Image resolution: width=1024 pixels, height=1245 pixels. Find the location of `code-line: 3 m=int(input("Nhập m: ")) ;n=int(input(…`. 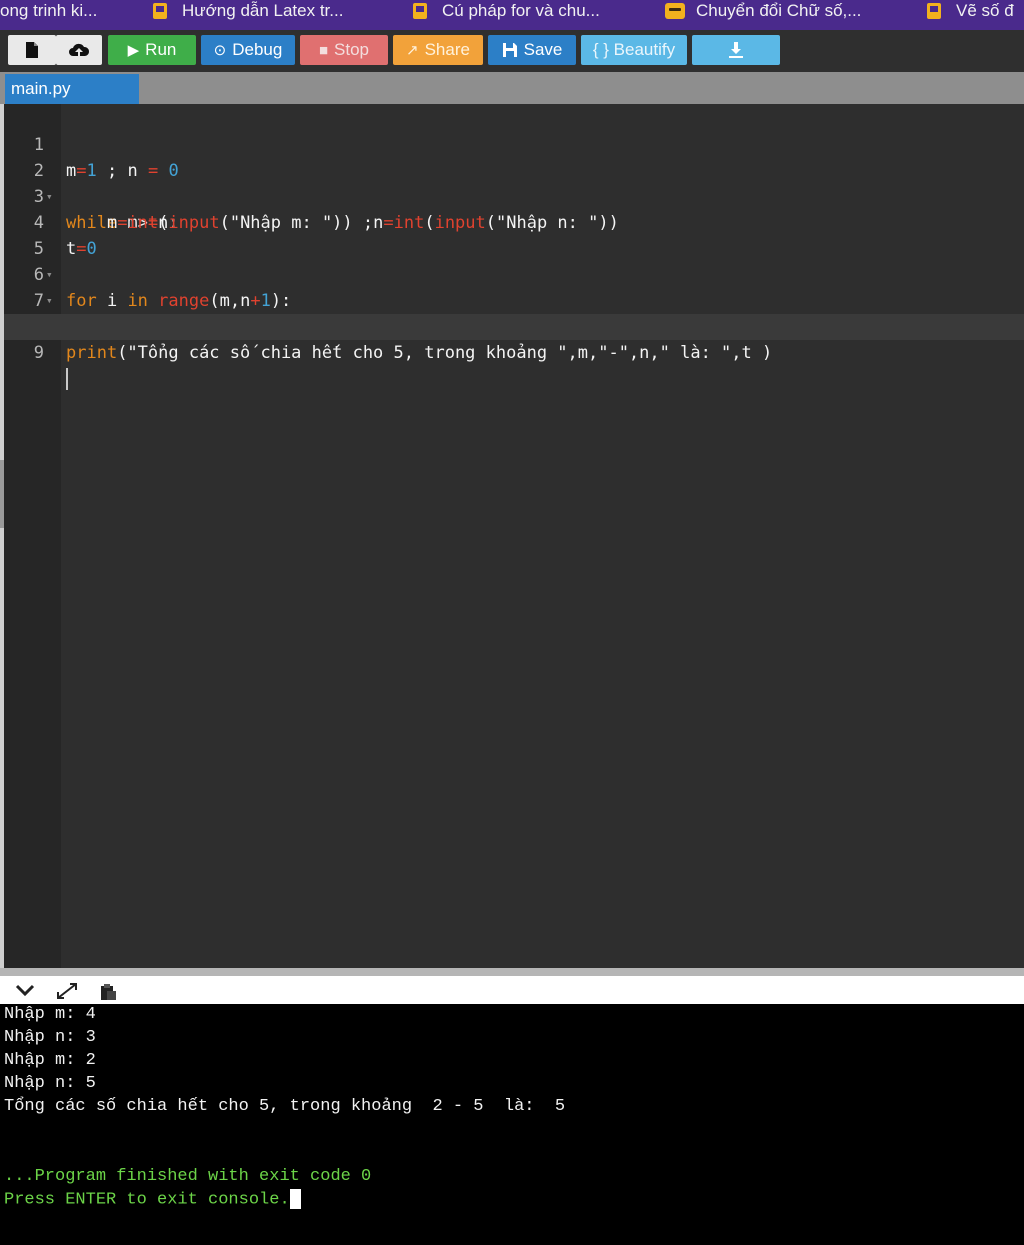

code-line: 3 m=int(input("Nhập m: ")) ;n=int(input(… is located at coordinates (512, 195).